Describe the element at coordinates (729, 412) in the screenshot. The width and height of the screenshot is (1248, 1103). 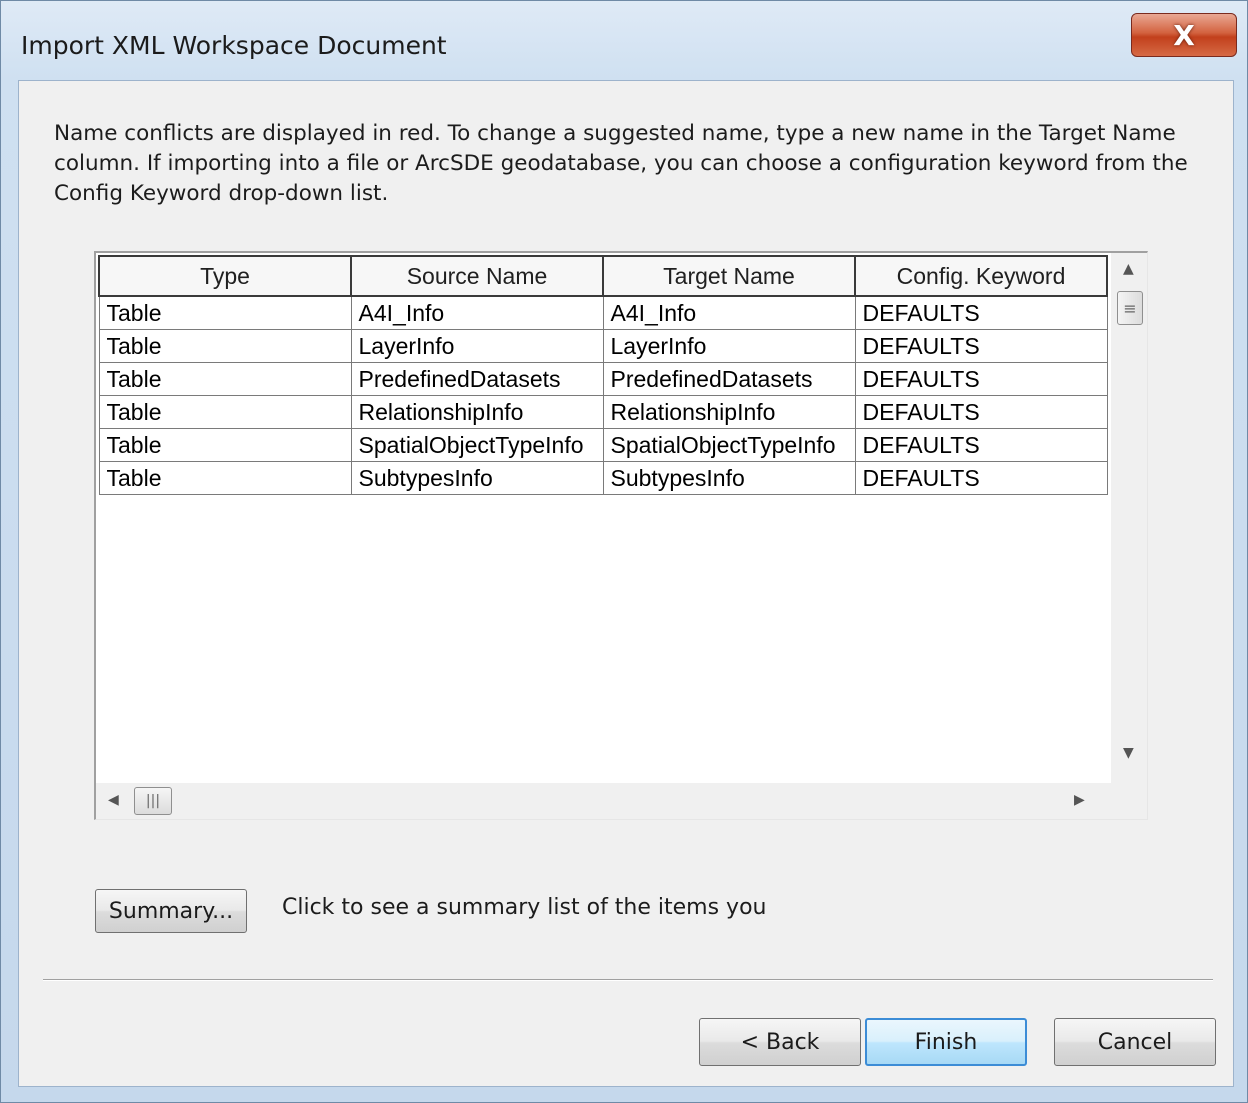
I see `cell-target-name: RelationshipInfo` at that location.